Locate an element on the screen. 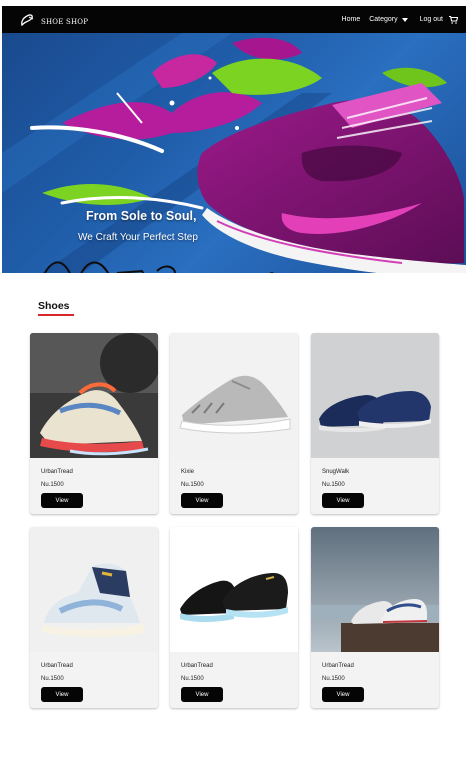 The width and height of the screenshot is (468, 765). product-name: Kixie is located at coordinates (188, 472).